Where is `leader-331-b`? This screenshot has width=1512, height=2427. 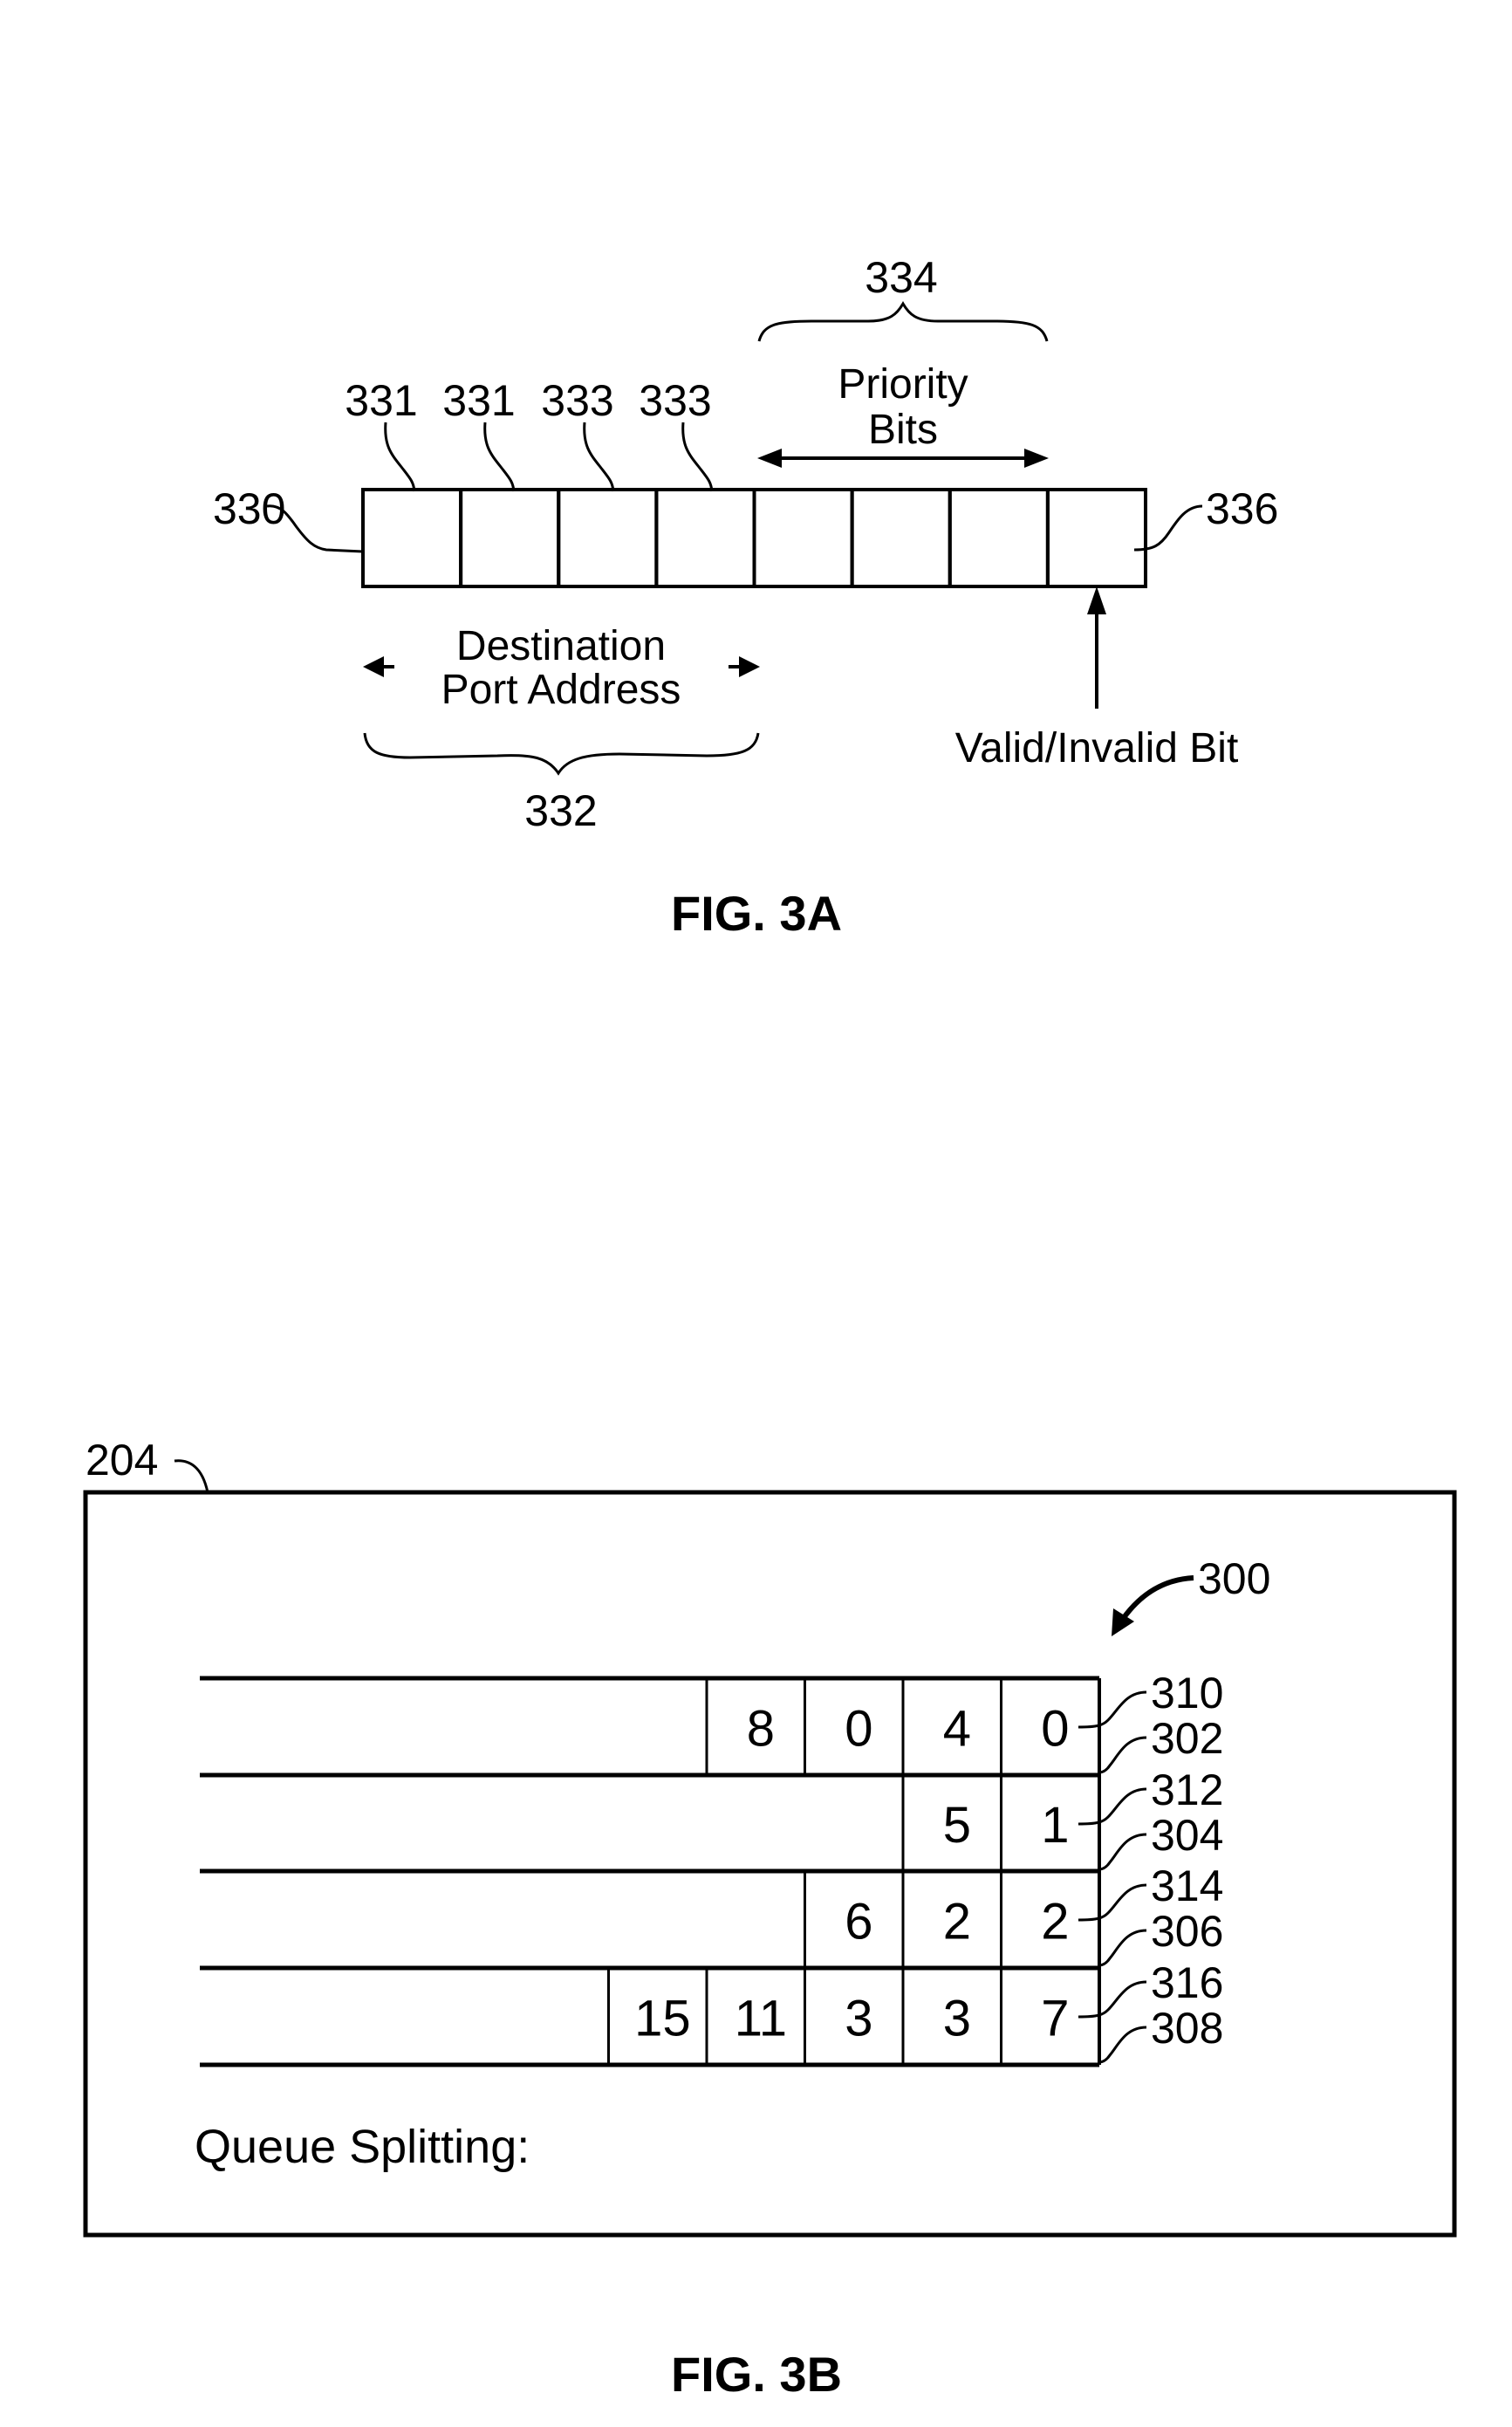
leader-331-b is located at coordinates (499, 457).